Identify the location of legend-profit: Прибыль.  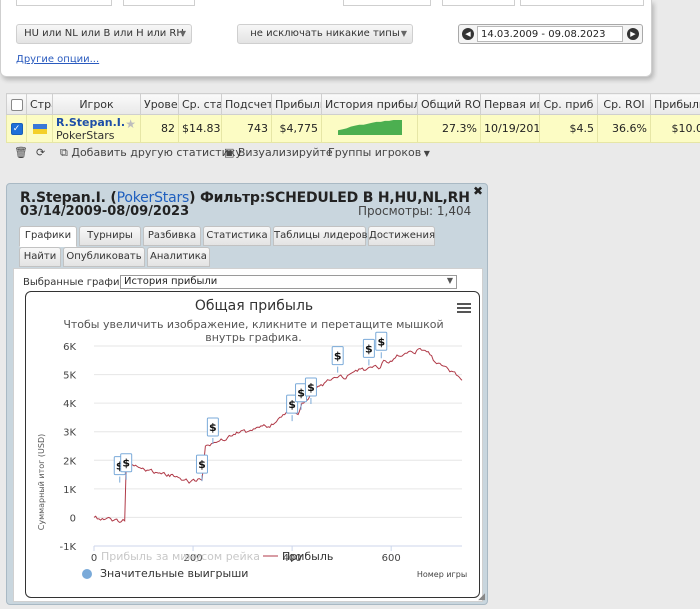
(307, 556).